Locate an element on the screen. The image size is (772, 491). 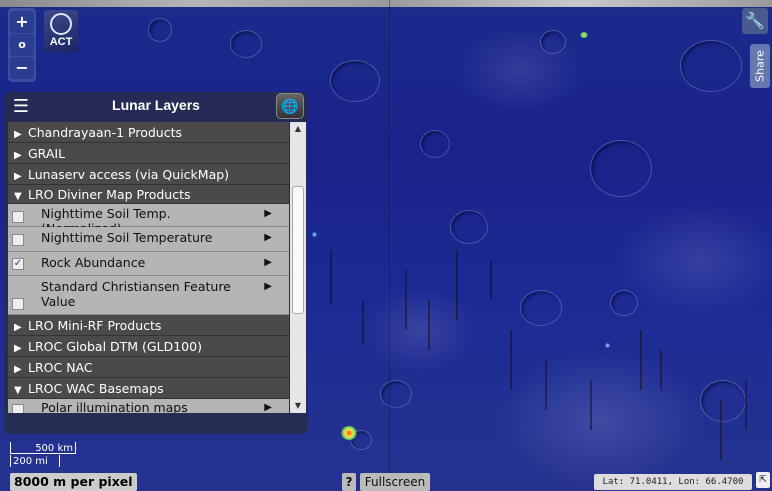
layer-checkbox-checked: ✓ is located at coordinates (18, 264).